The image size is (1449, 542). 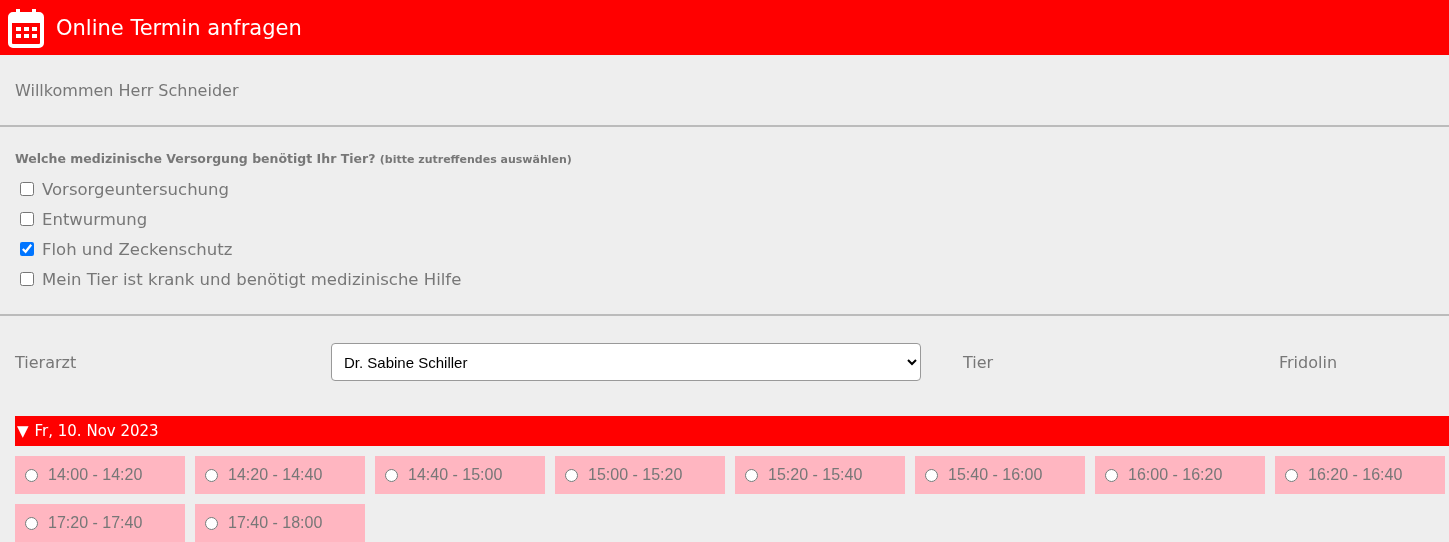 What do you see at coordinates (460, 475) in the screenshot?
I see `time-slot: 14:40 - 15:00` at bounding box center [460, 475].